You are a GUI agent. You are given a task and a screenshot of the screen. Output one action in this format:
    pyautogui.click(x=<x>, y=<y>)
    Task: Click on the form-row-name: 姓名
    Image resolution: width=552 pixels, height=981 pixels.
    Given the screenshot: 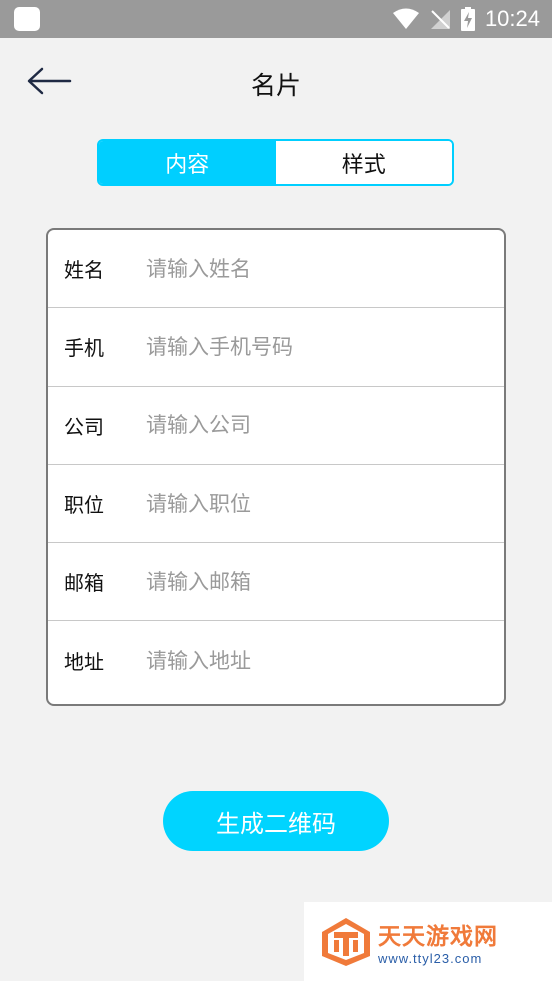 What is the action you would take?
    pyautogui.click(x=276, y=269)
    